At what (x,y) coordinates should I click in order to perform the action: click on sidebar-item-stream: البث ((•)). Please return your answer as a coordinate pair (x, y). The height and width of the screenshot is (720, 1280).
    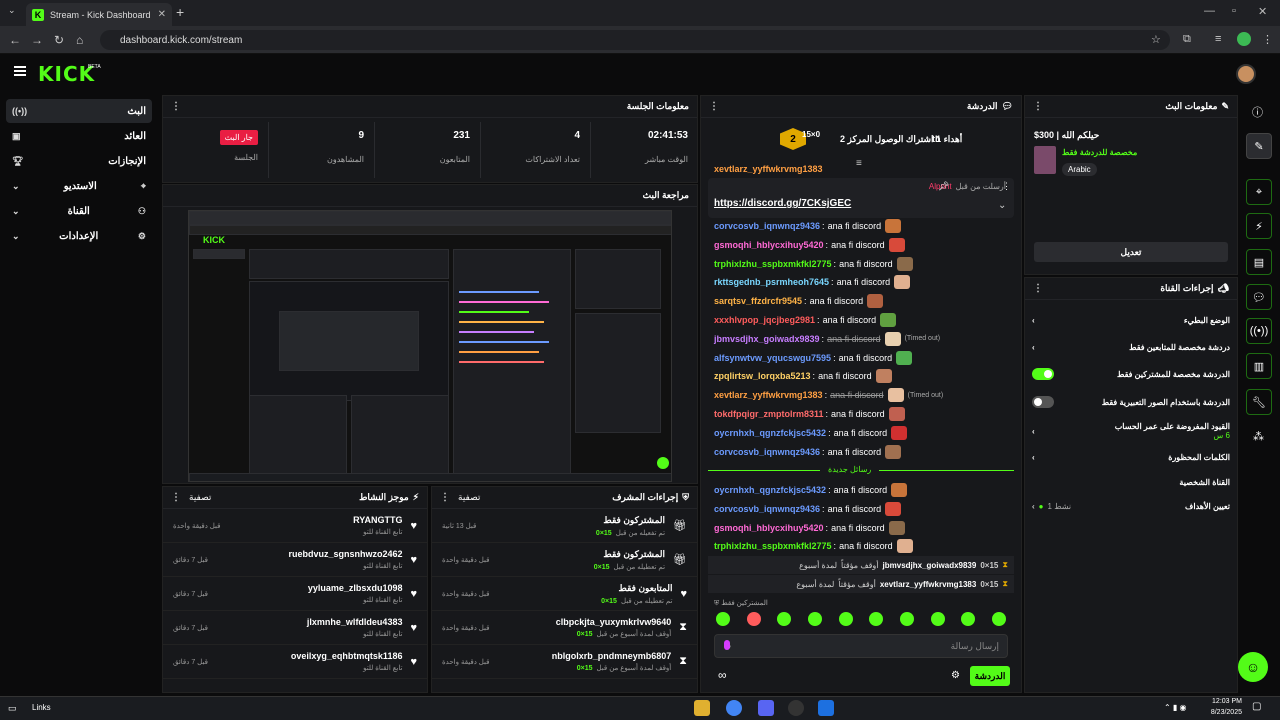
    Looking at the image, I should click on (79, 111).